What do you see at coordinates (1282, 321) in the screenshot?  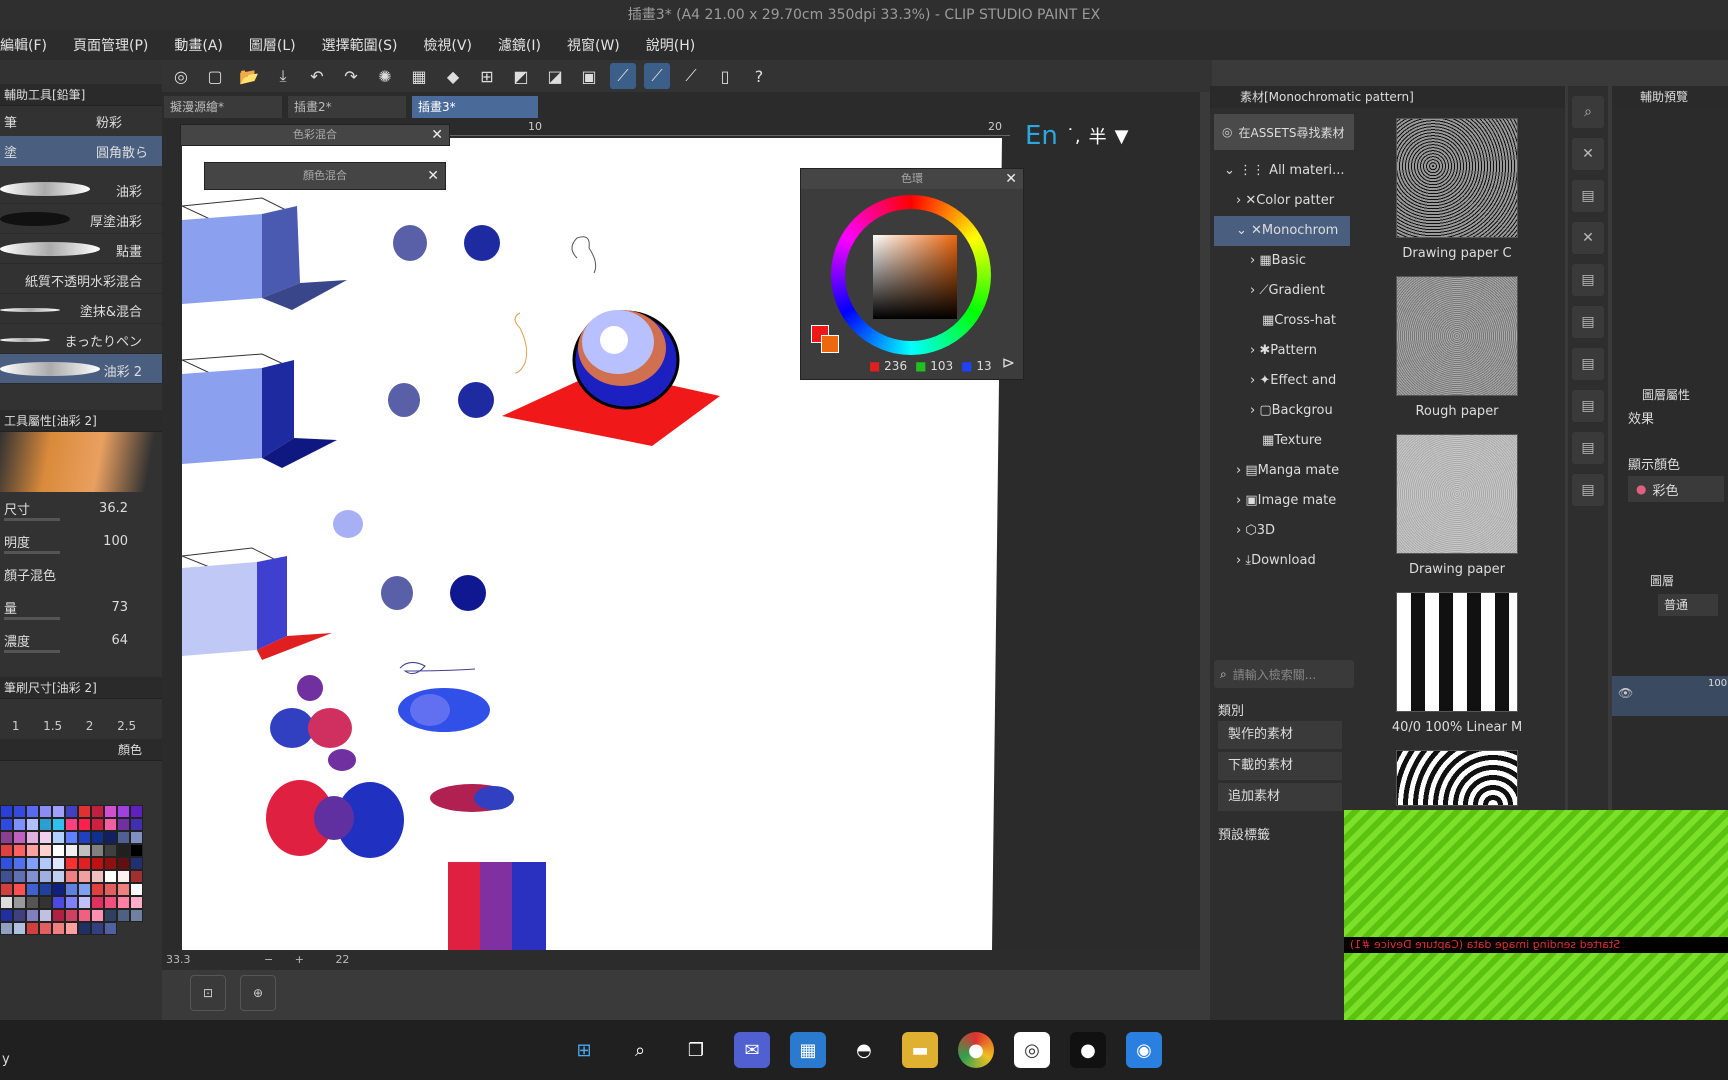 I see `tree-cross-hatching: ▦Cross-hat` at bounding box center [1282, 321].